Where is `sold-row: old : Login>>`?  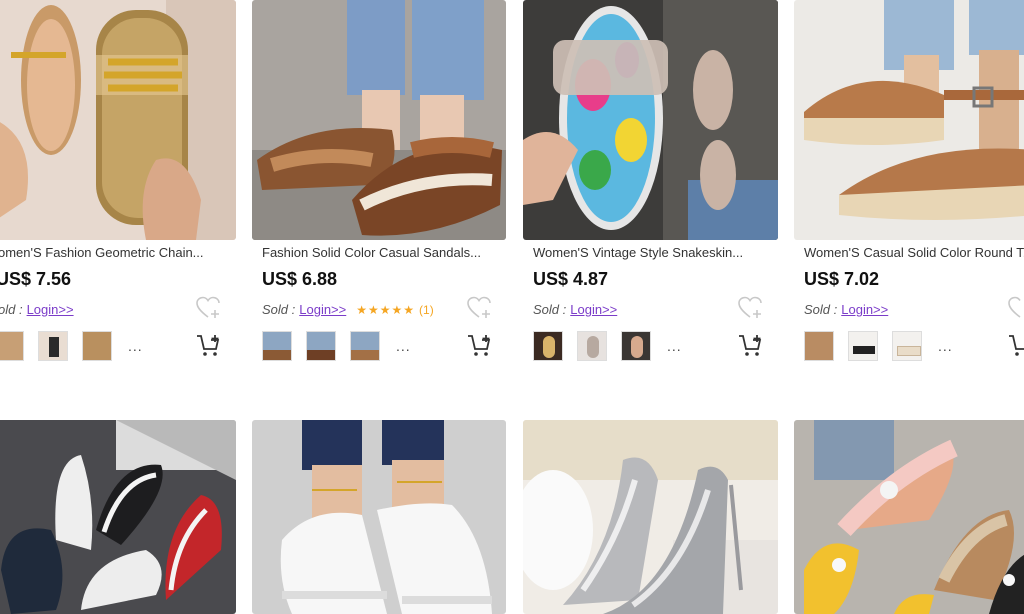 sold-row: old : Login>> is located at coordinates (37, 309).